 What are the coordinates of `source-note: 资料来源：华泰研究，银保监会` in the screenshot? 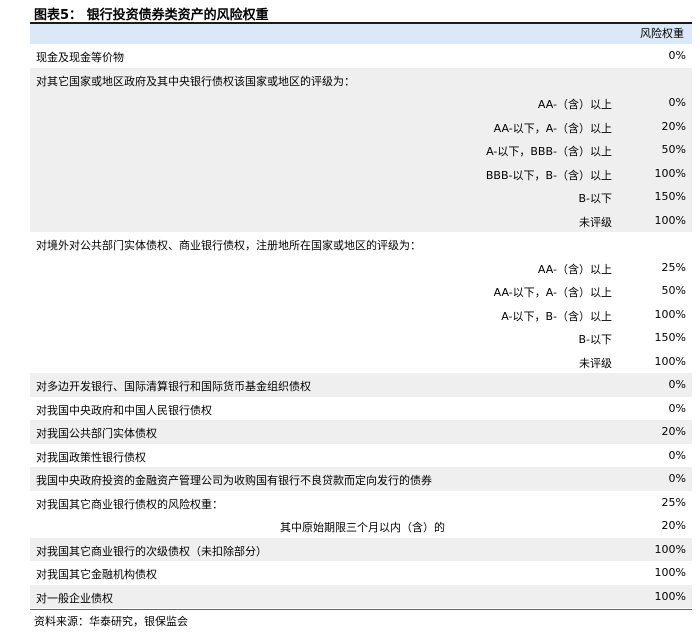 It's located at (111, 621).